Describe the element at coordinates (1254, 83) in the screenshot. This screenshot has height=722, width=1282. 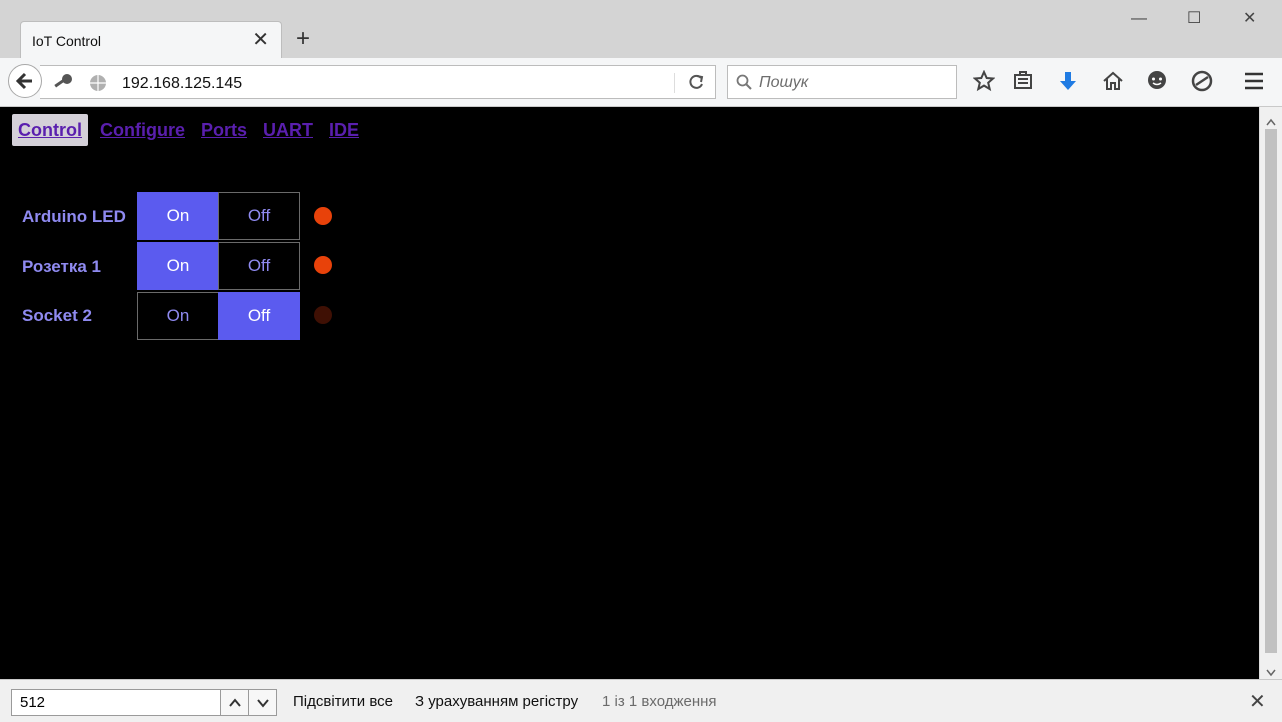
I see `menu-icon` at that location.